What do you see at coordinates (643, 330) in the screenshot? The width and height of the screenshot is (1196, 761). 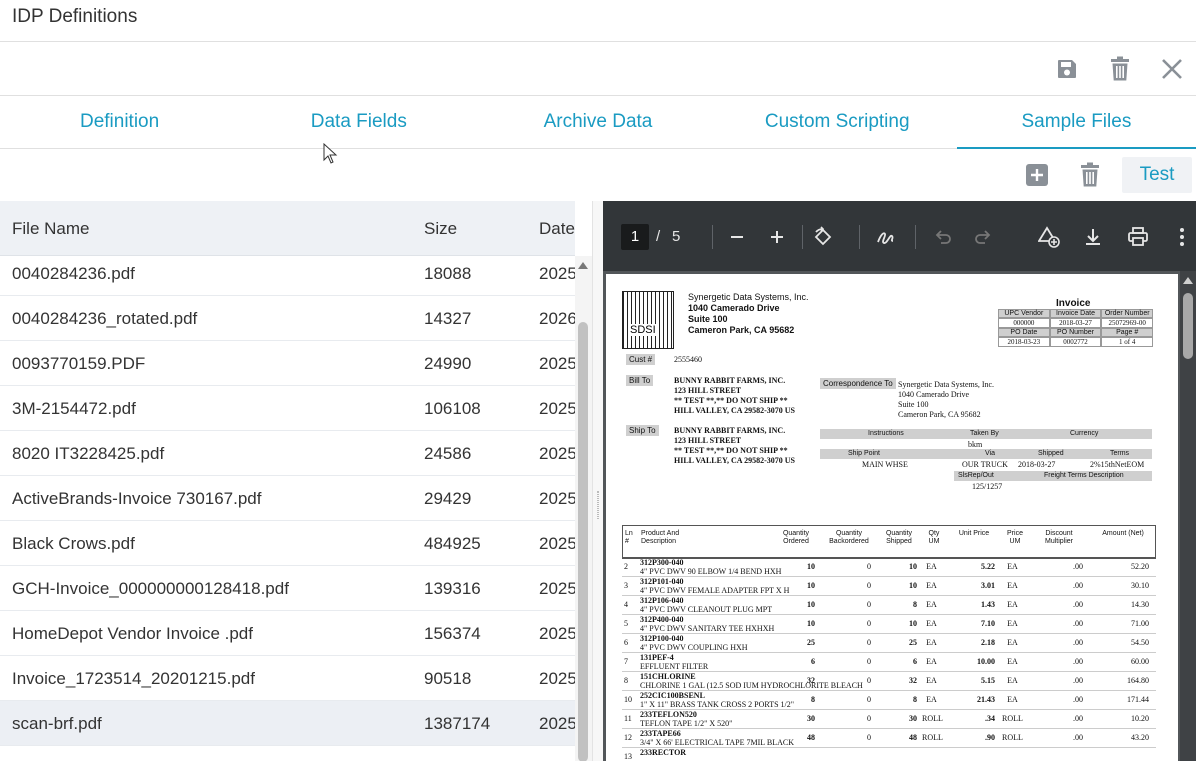 I see `logo-text: SDSI` at bounding box center [643, 330].